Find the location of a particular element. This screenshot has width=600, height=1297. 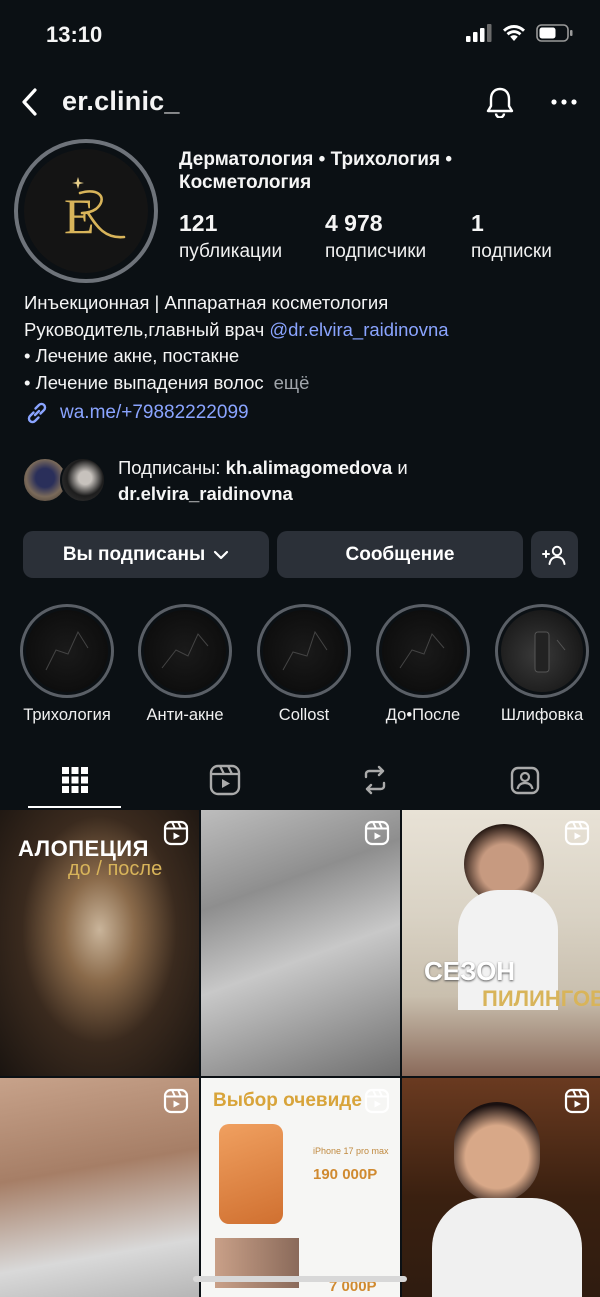

highlight-item: Collost is located at coordinates (304, 664).